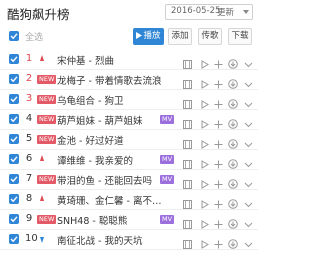 The image size is (320, 253). I want to click on song-title: 金池 - 好过好道, so click(115, 140).